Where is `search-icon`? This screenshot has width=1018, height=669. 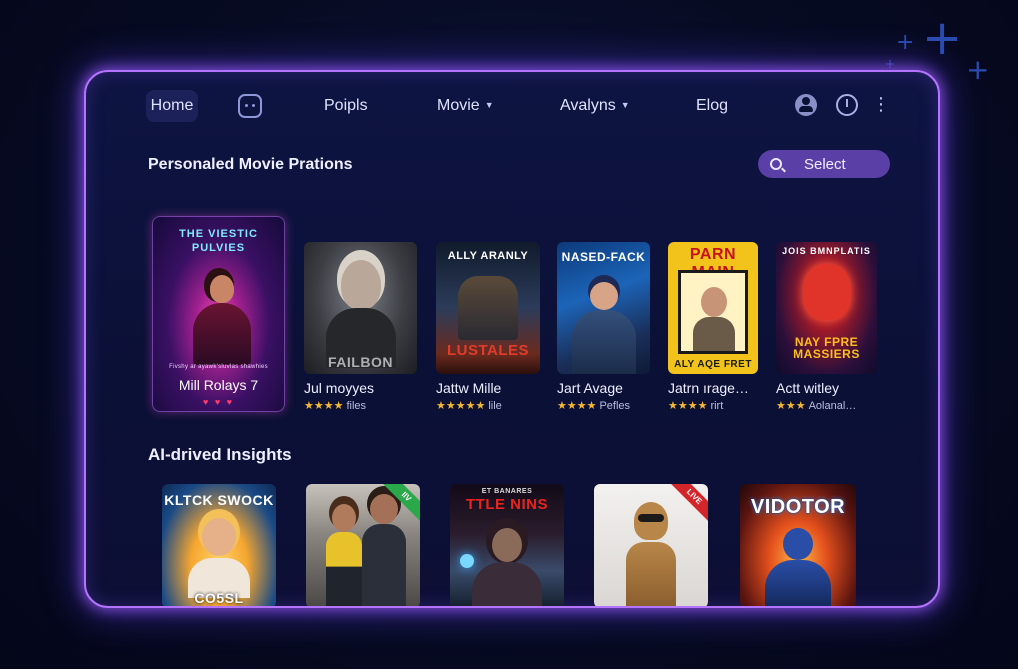 search-icon is located at coordinates (776, 164).